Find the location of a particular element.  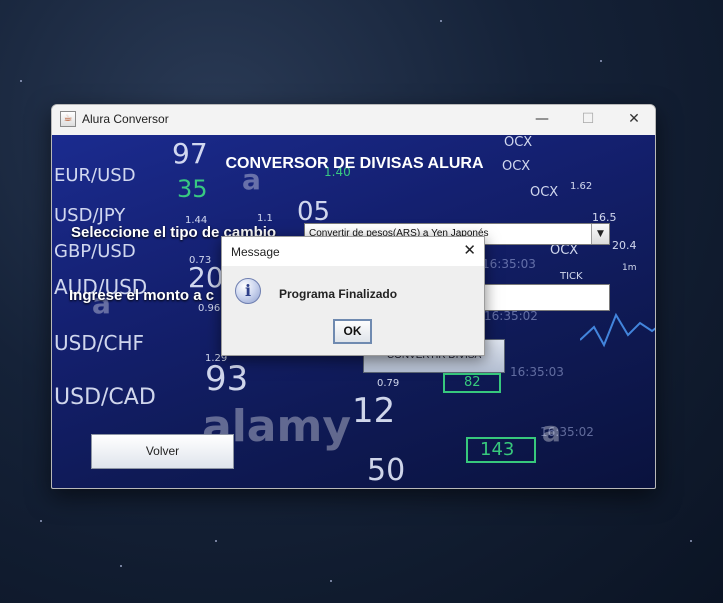

close-button: ✕ is located at coordinates (633, 120).